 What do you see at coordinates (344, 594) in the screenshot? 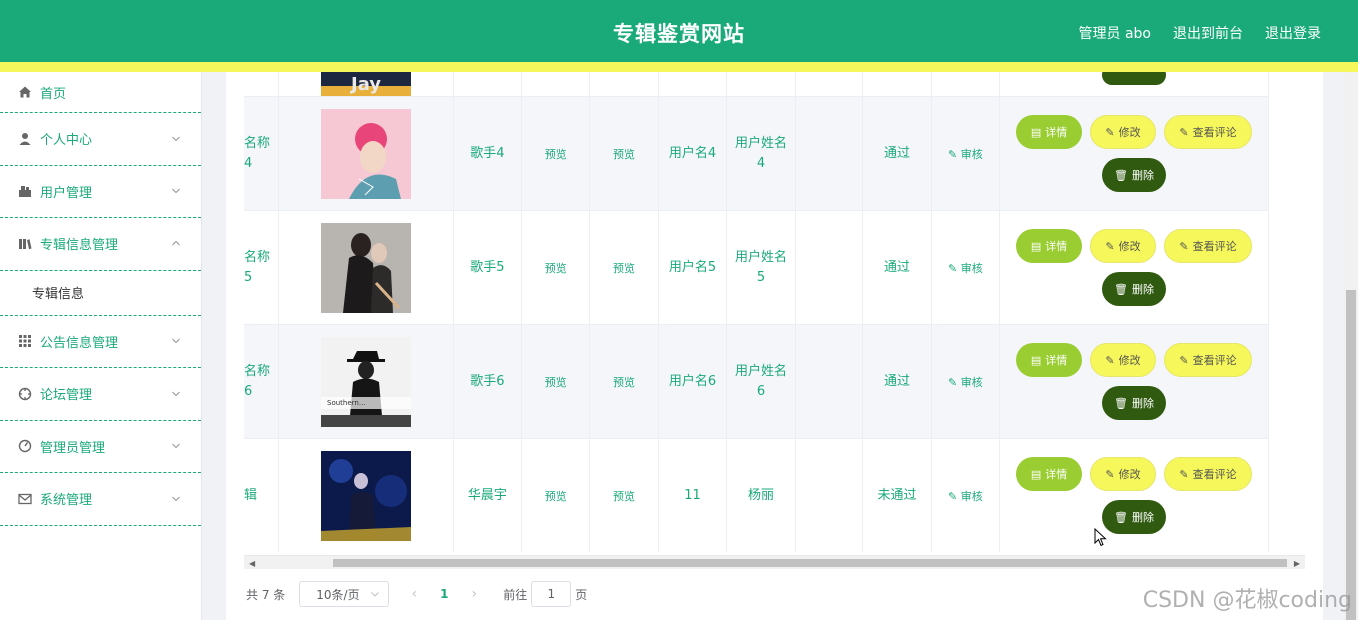
I see `page-size-select: 10条/页` at bounding box center [344, 594].